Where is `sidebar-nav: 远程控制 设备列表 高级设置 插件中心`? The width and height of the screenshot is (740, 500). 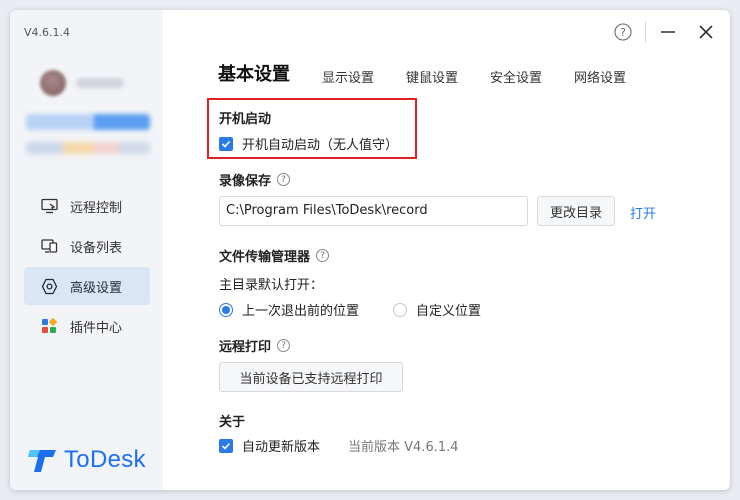
sidebar-nav: 远程控制 设备列表 高级设置 插件中心 is located at coordinates (87, 267).